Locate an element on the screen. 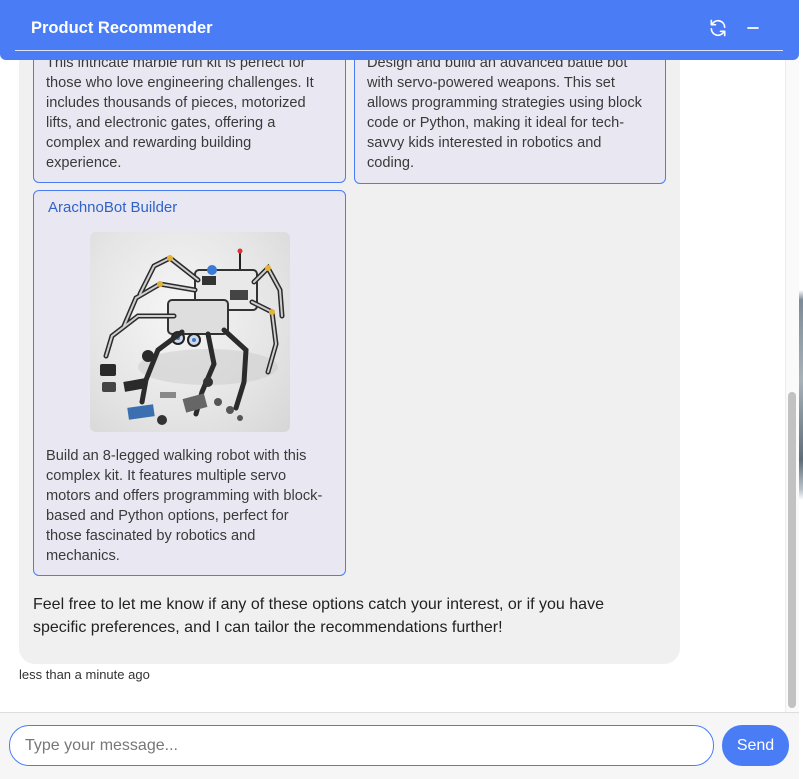  description-line: complex and rewarding building is located at coordinates (149, 143).